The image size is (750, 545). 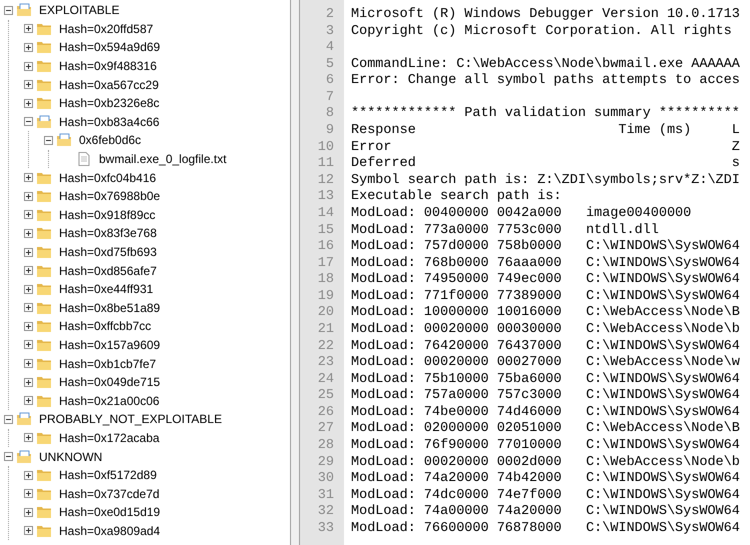 I want to click on line-number: 26, so click(x=325, y=413).